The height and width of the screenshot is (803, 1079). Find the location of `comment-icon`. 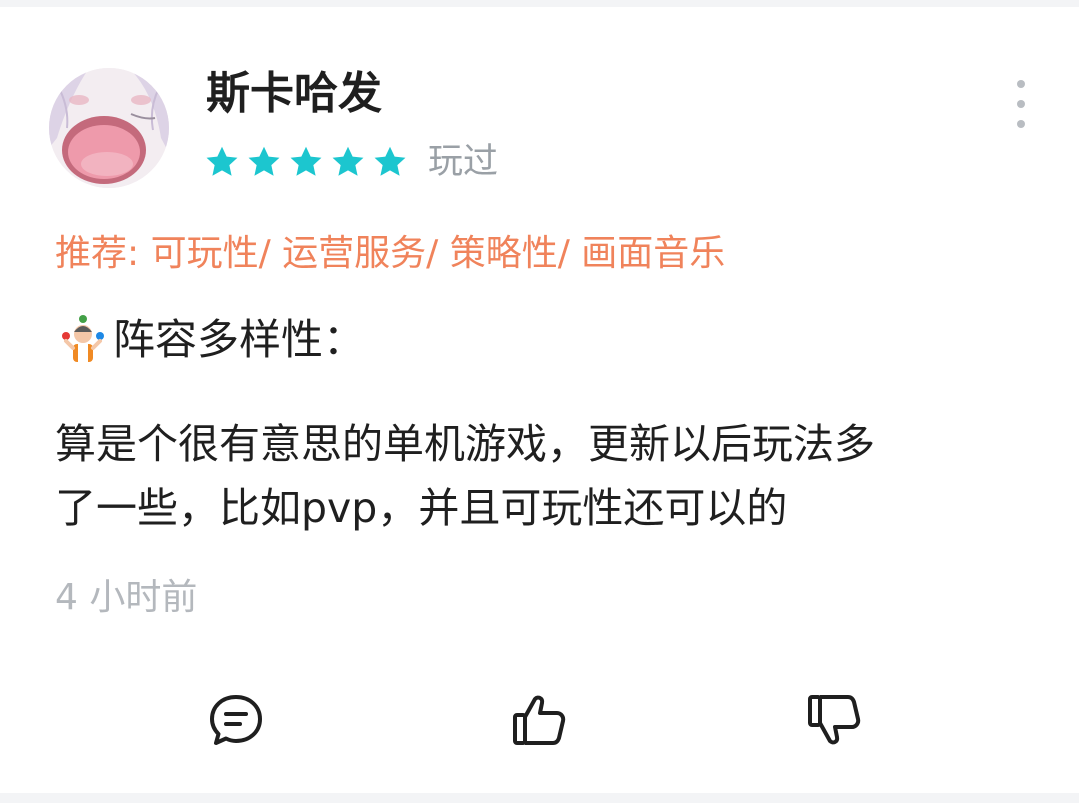

comment-icon is located at coordinates (236, 720).